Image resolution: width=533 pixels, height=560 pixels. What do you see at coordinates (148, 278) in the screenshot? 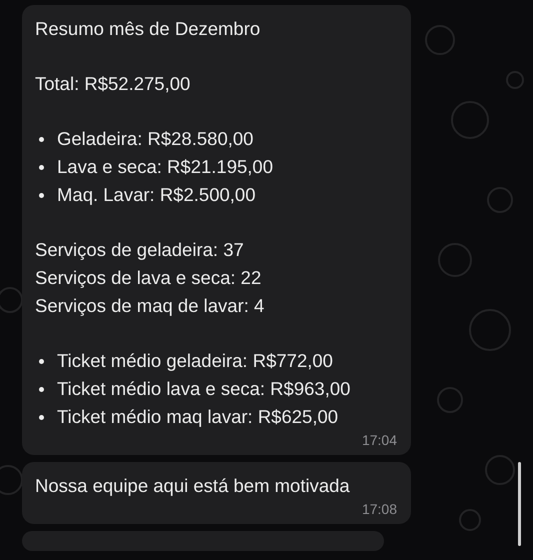
I see `message-text: Serviços de lava e seca: 22` at bounding box center [148, 278].